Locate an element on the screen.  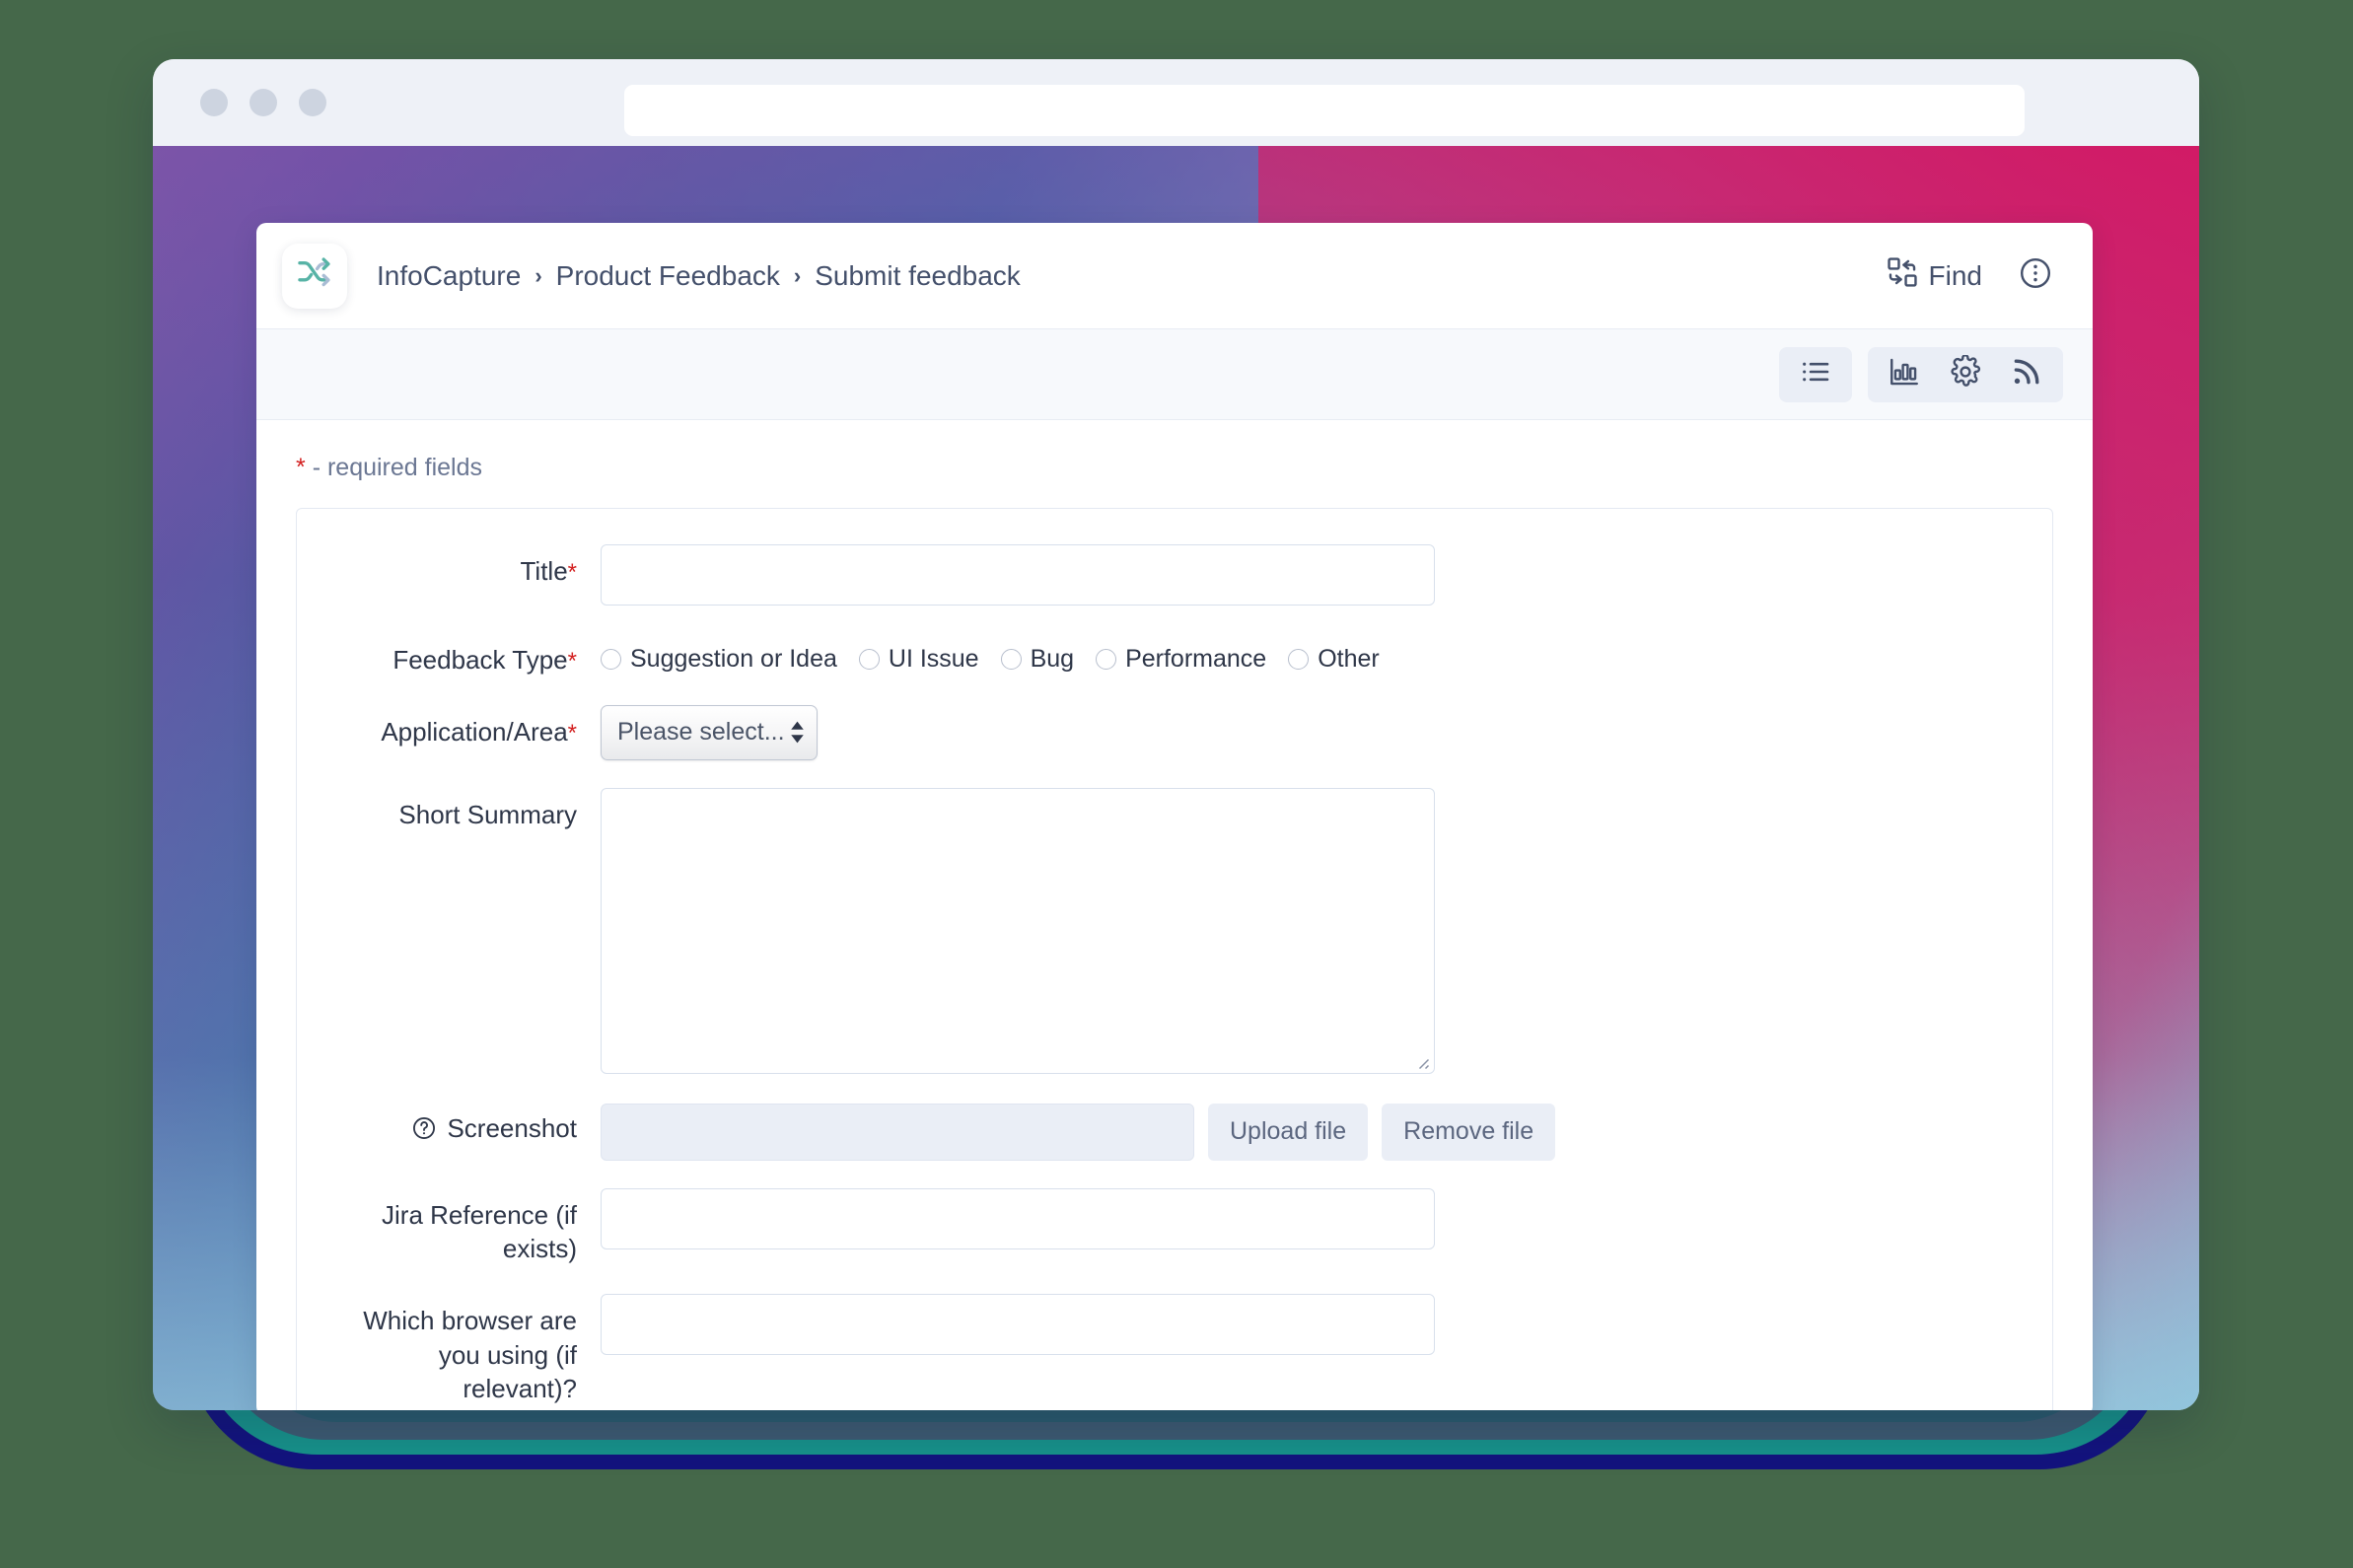
feed-button is located at coordinates (2027, 374).